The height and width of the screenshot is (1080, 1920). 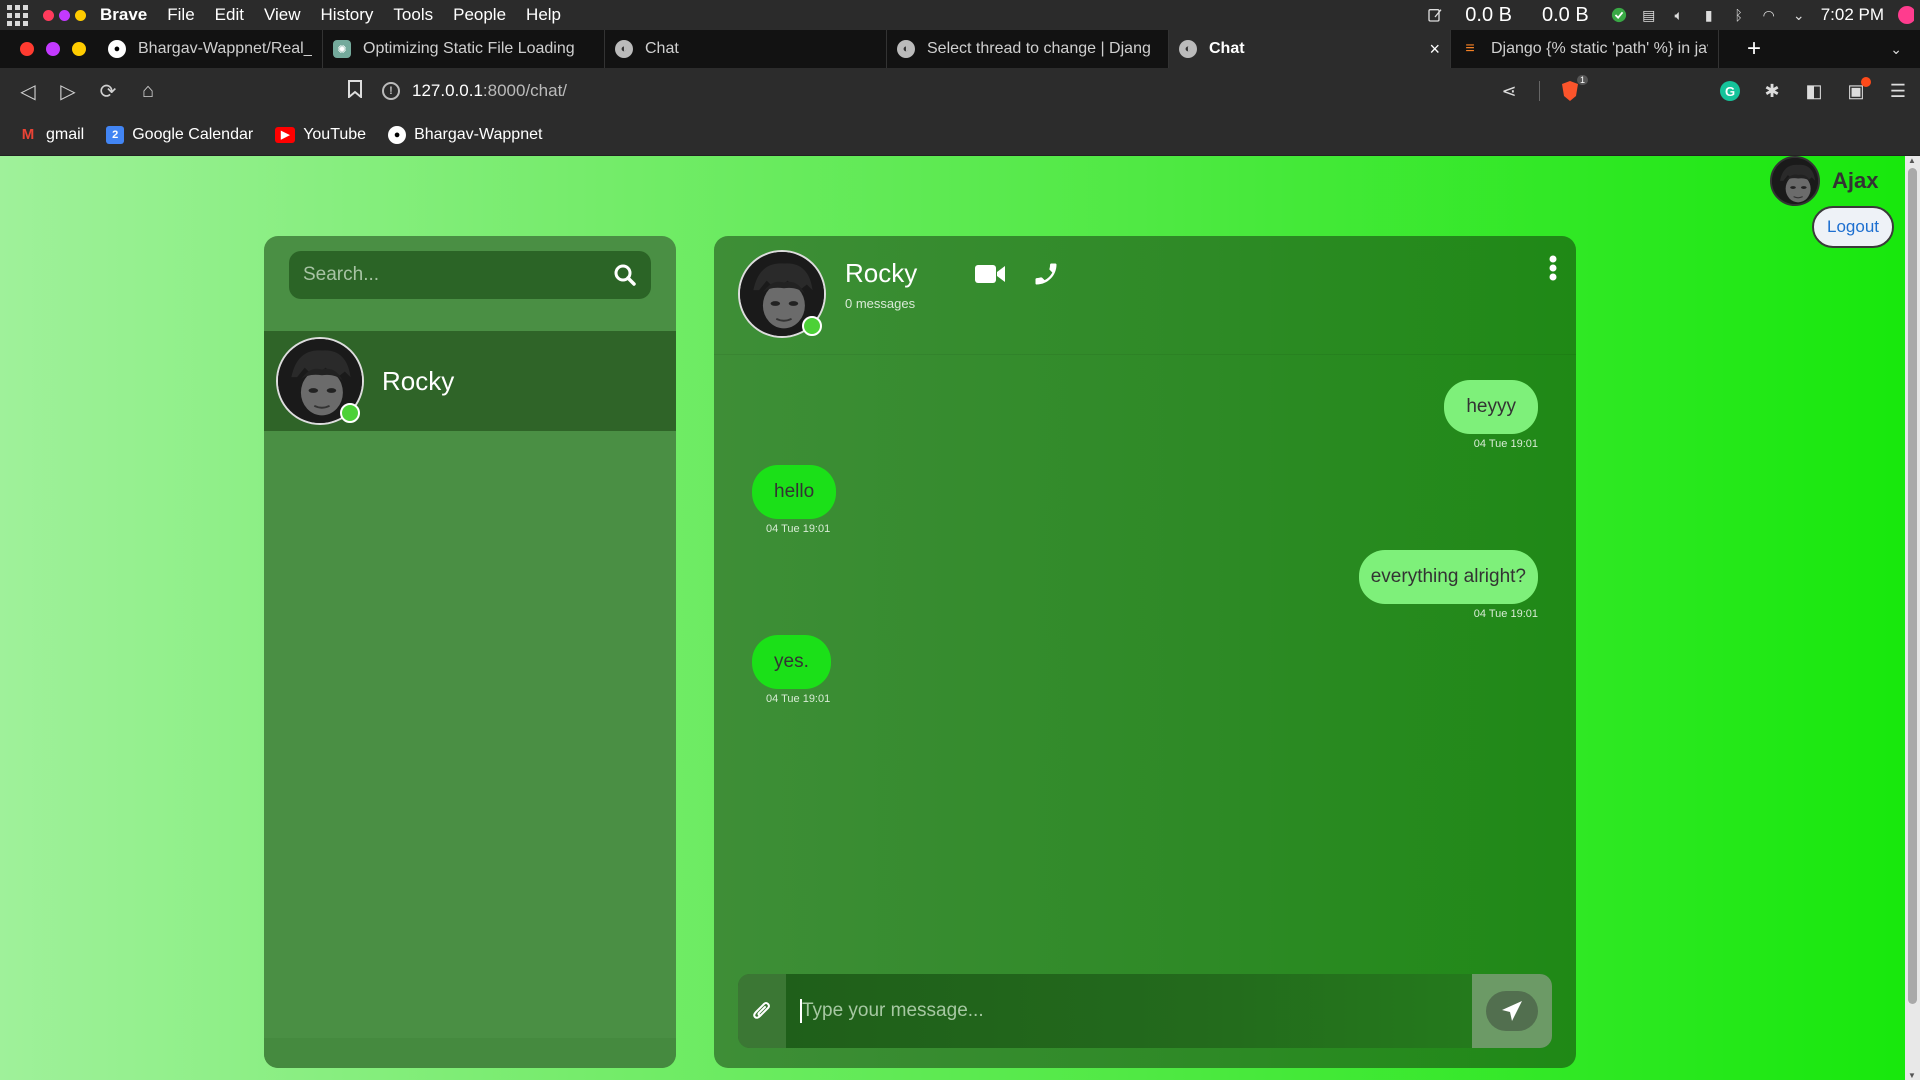 I want to click on bookmark-google-calendar: 2 Google Calendar, so click(x=180, y=134).